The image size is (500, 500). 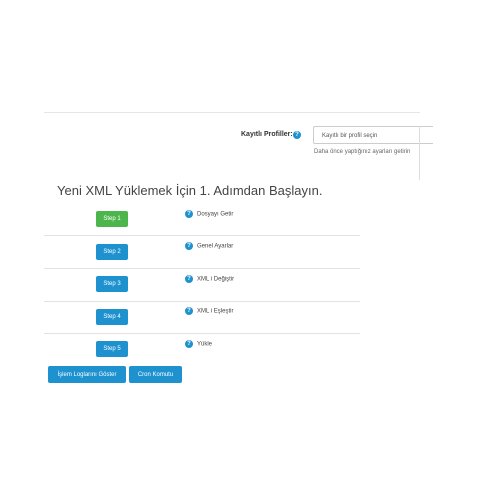 I want to click on profile-label: Kayıtlı Profiller:, so click(x=267, y=134).